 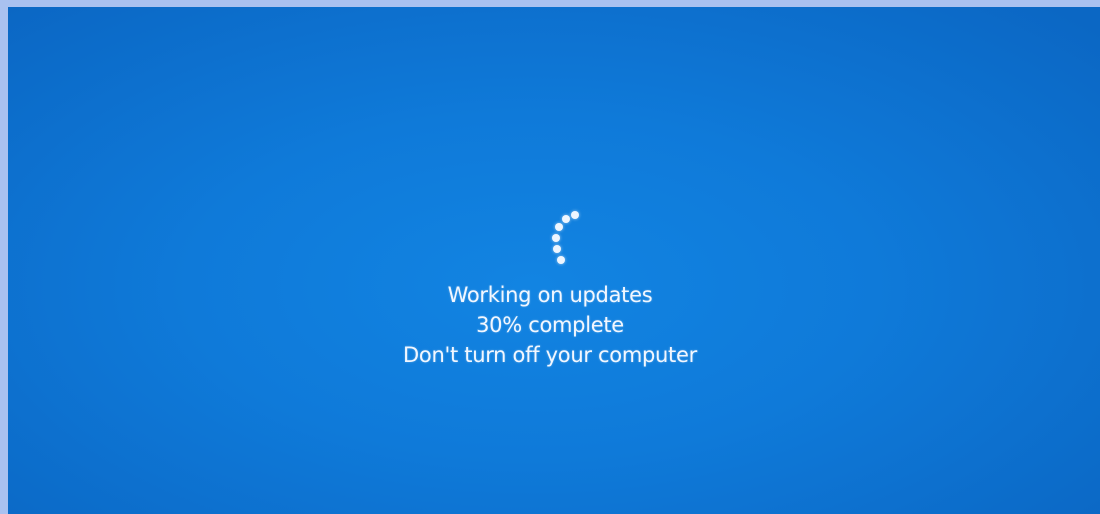 I want to click on update-status-text: Working on updates, so click(x=550, y=295).